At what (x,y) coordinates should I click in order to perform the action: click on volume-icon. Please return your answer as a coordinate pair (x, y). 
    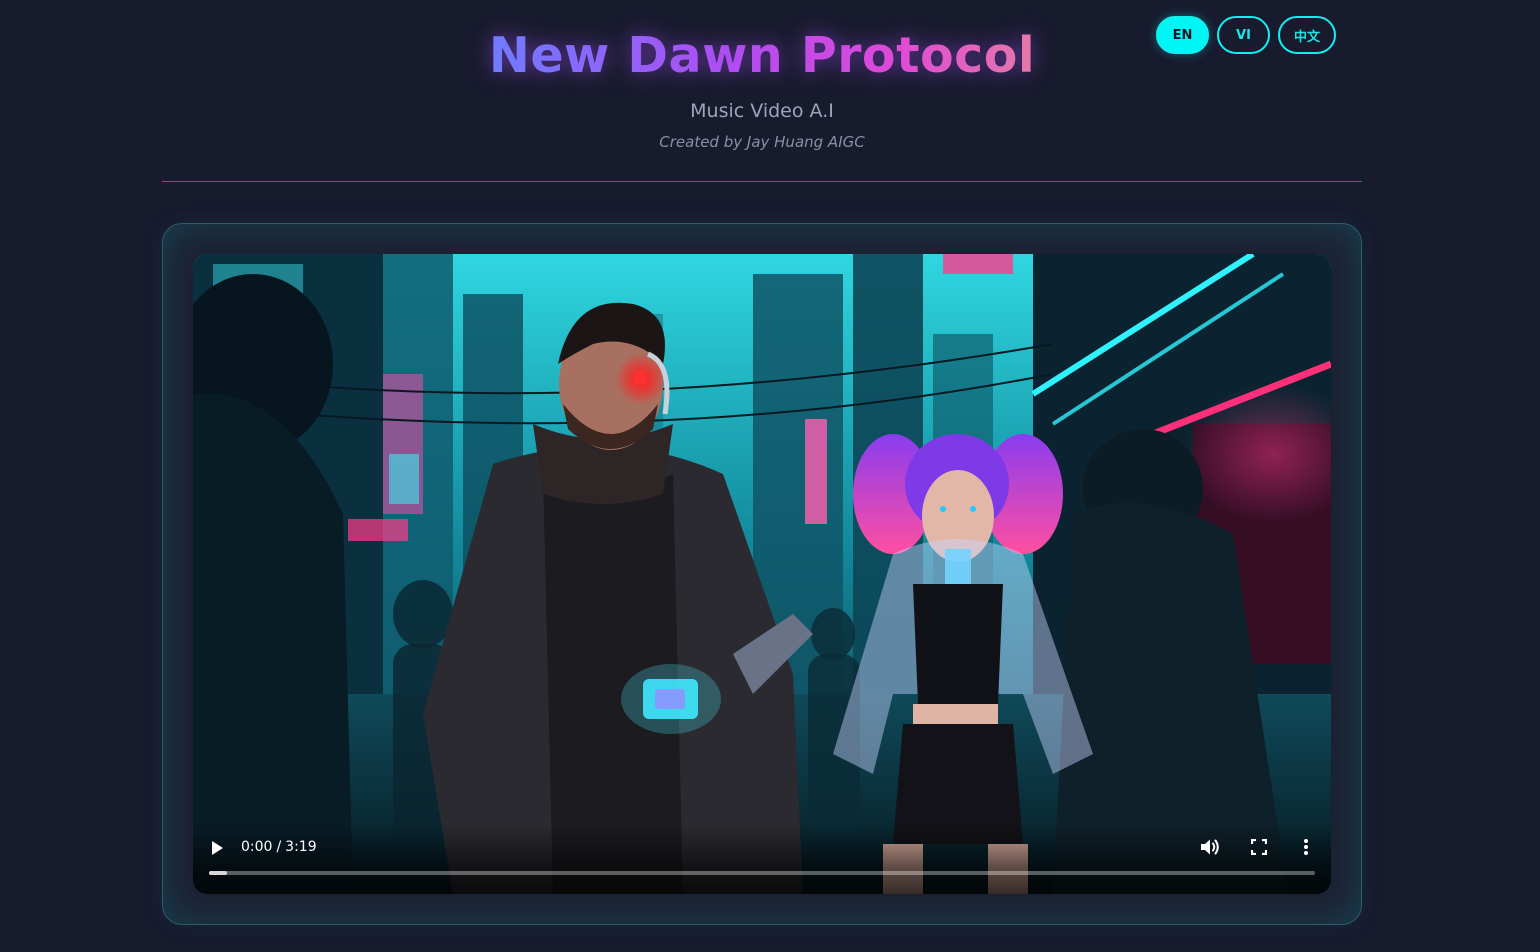
    Looking at the image, I should click on (1210, 847).